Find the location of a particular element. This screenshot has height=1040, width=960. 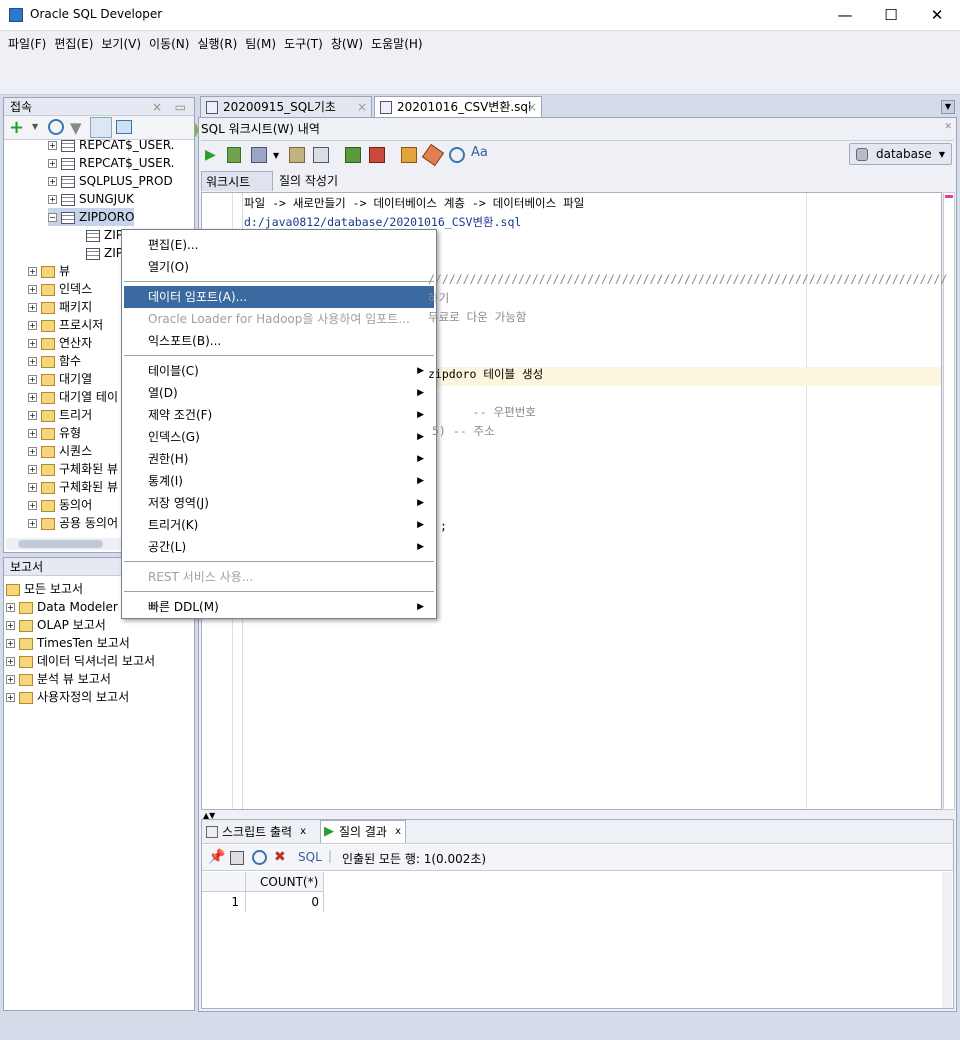

report-node: + TimesTen 보고서 is located at coordinates (68, 643).